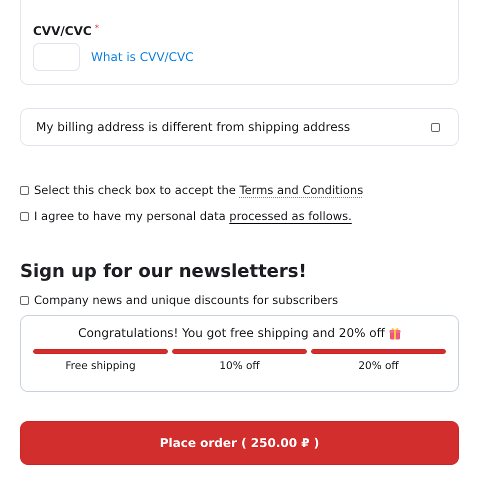 The image size is (498, 500). I want to click on checkbox-label: Company news and unique discounts for subscribers, so click(186, 300).